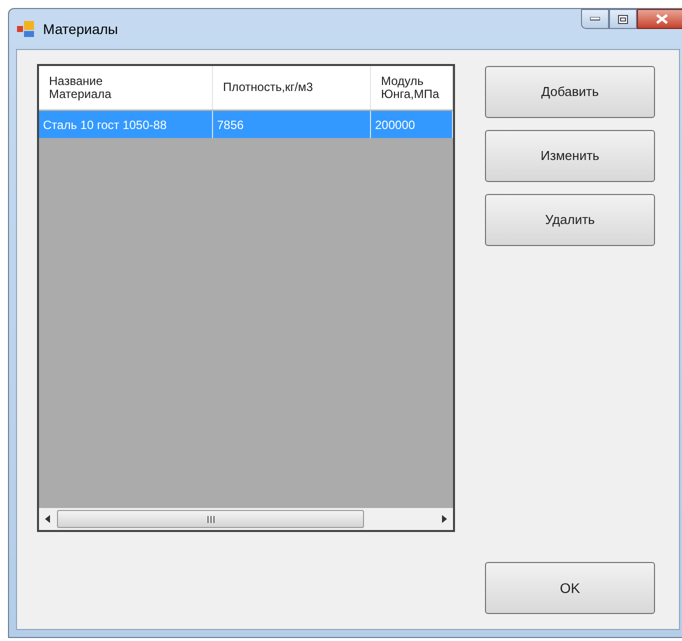 The width and height of the screenshot is (682, 641). Describe the element at coordinates (412, 87) in the screenshot. I see `column-header: Модуль Юнга,МПа` at that location.